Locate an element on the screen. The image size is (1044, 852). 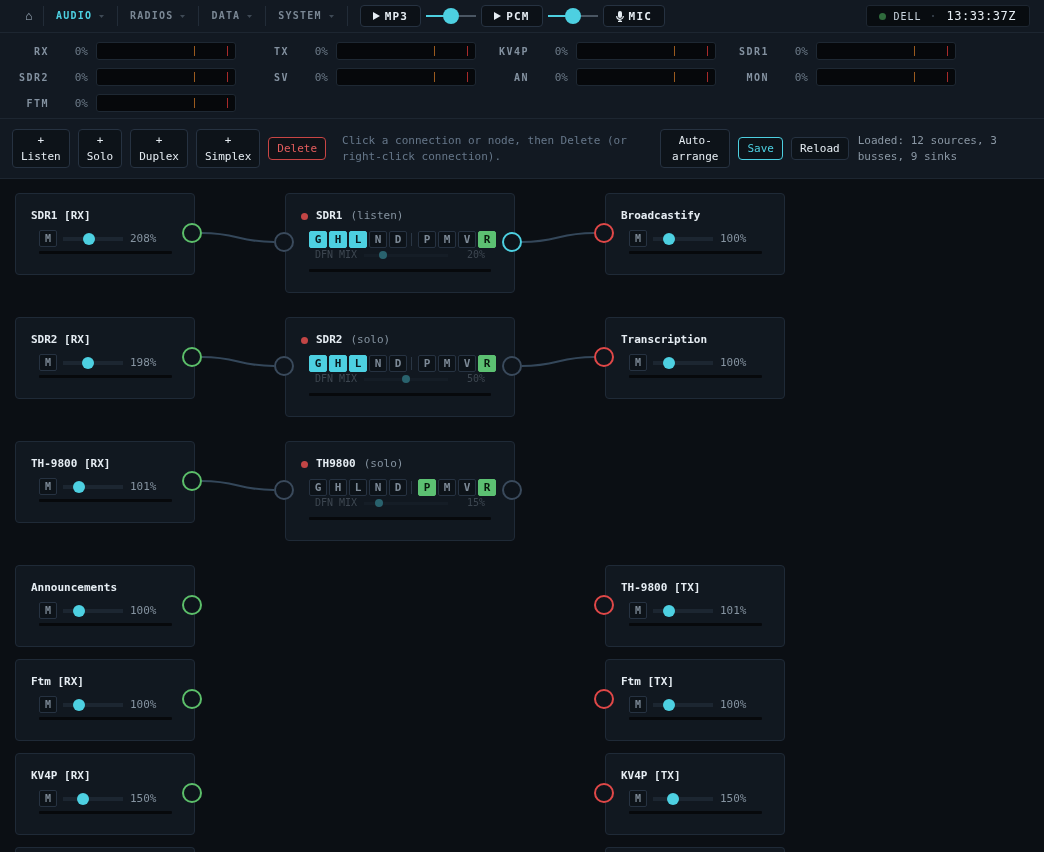
add-node-button: + Duplex is located at coordinates (159, 148).